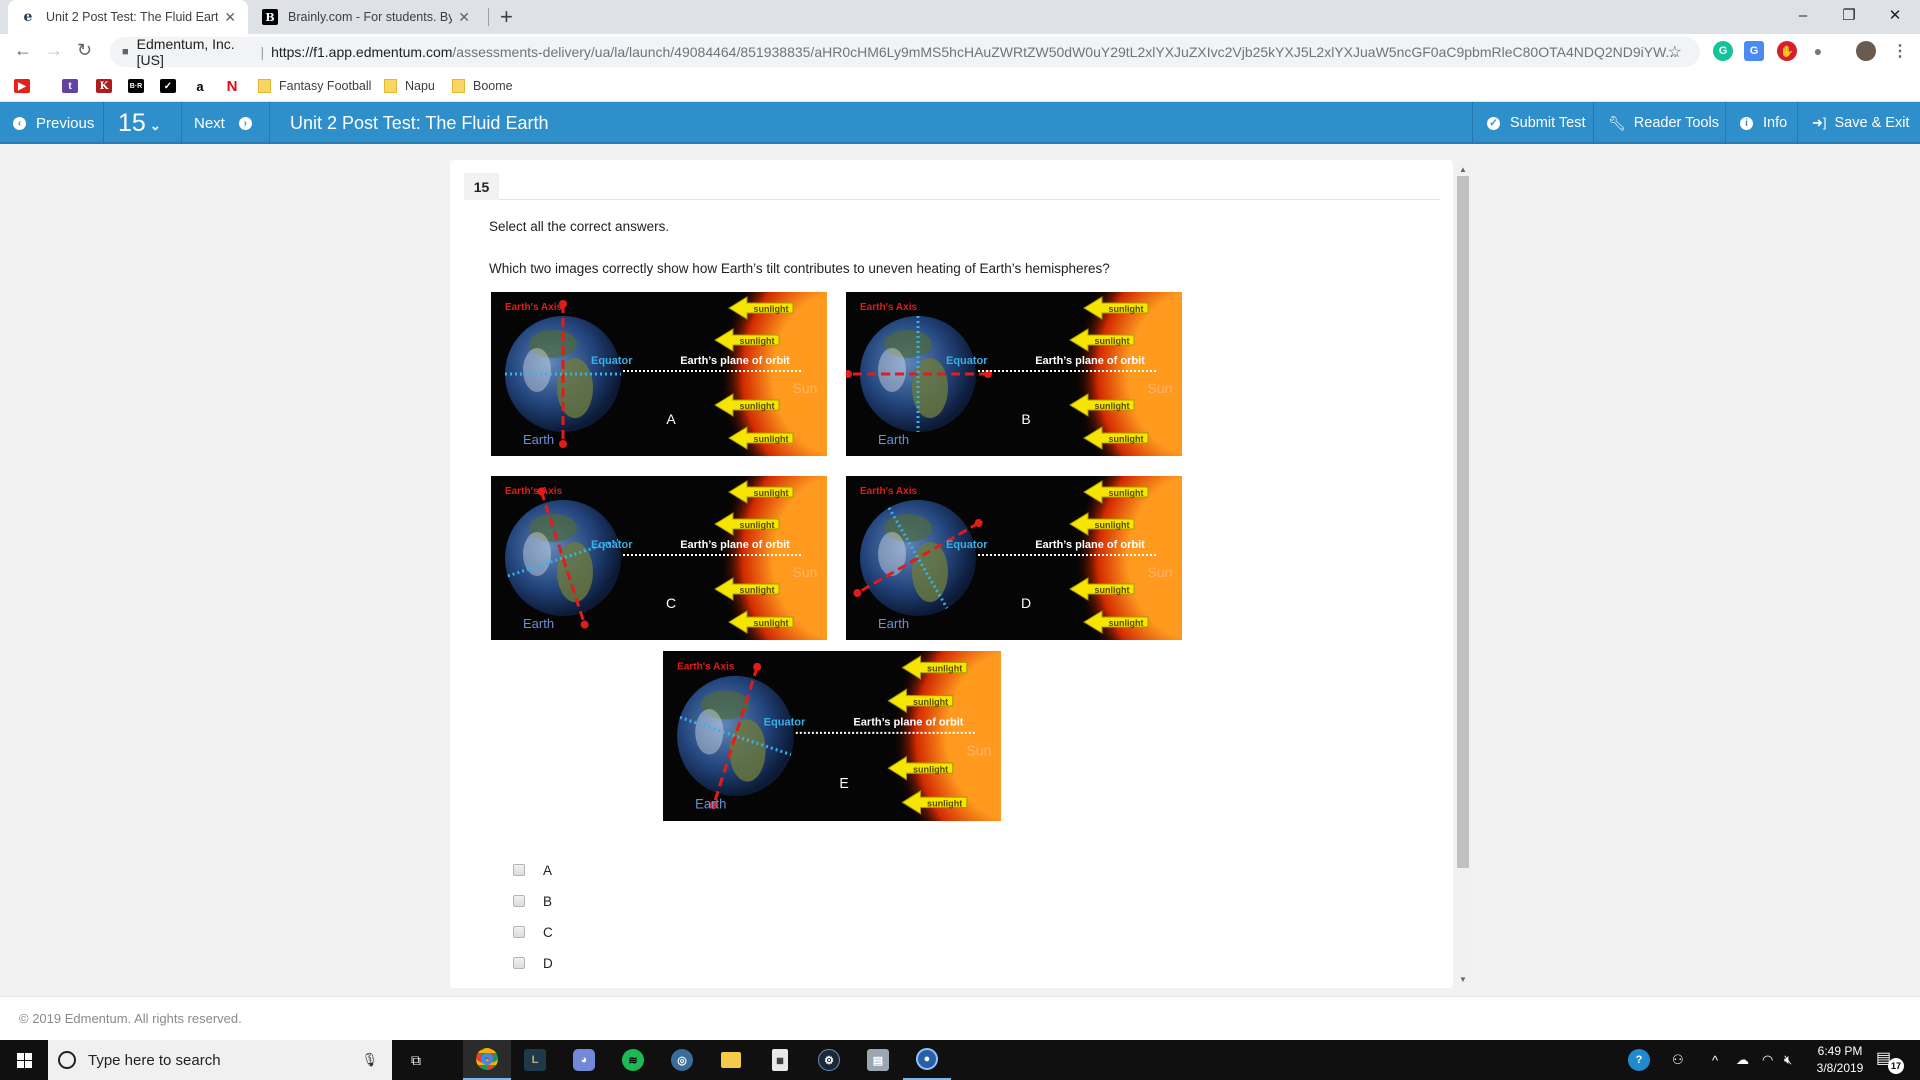  What do you see at coordinates (1900, 51) in the screenshot?
I see `chrome-menu-icon: ⋮` at bounding box center [1900, 51].